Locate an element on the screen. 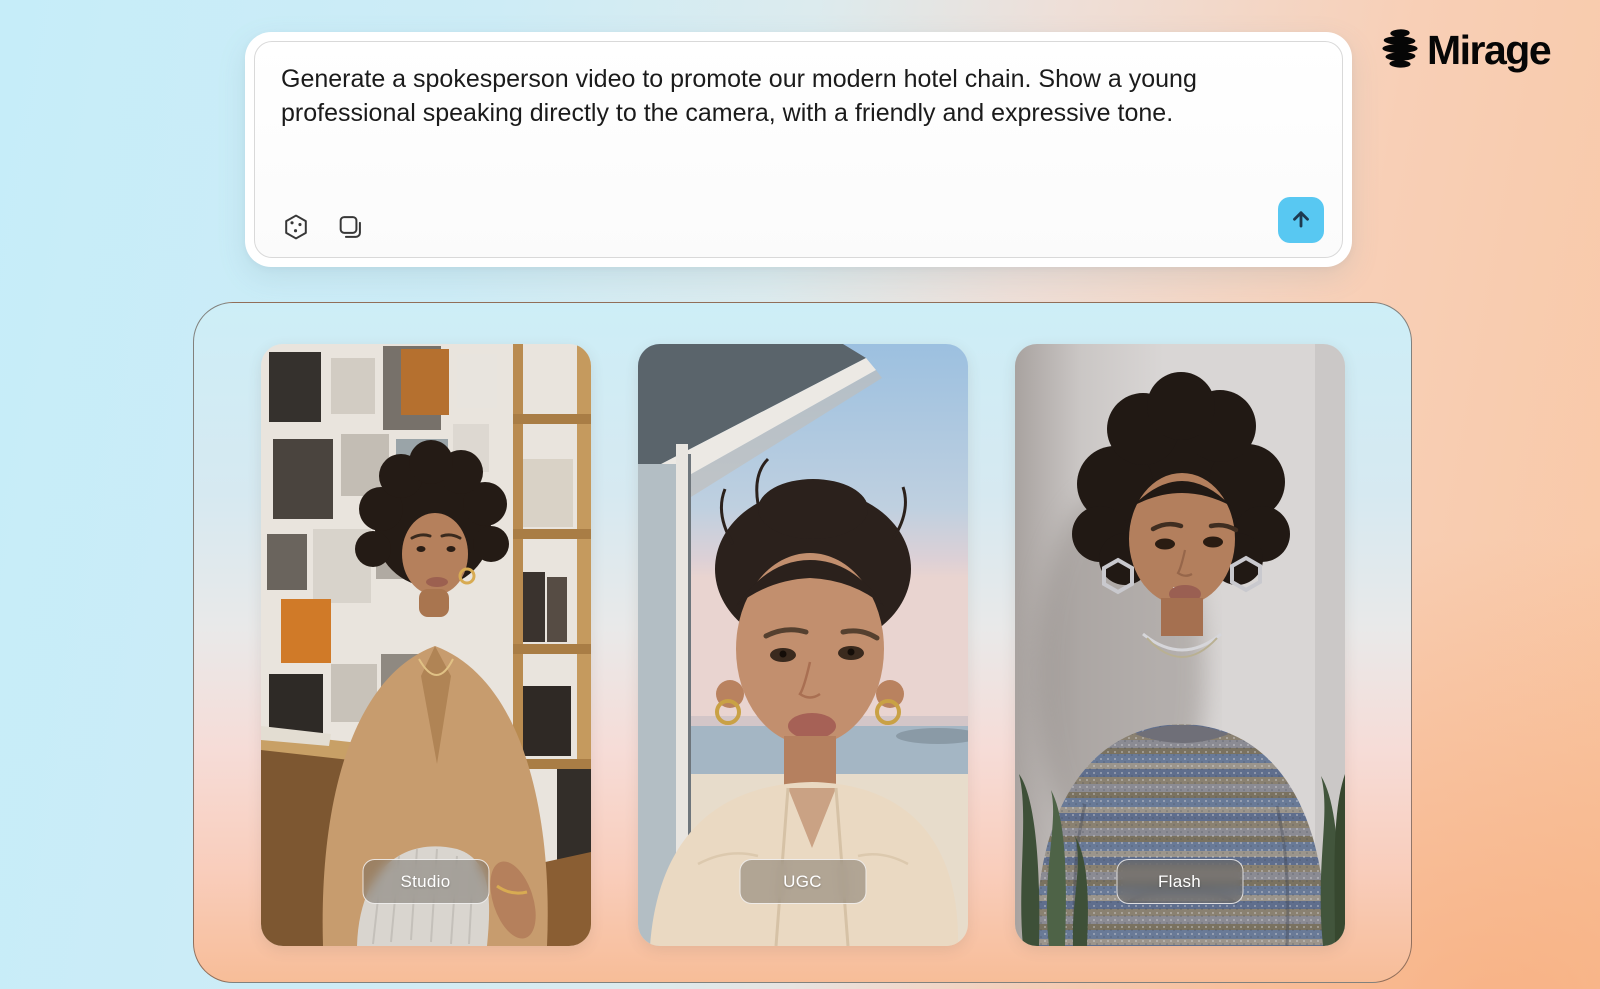 The width and height of the screenshot is (1600, 989). video-card-flash: Flash is located at coordinates (1179, 645).